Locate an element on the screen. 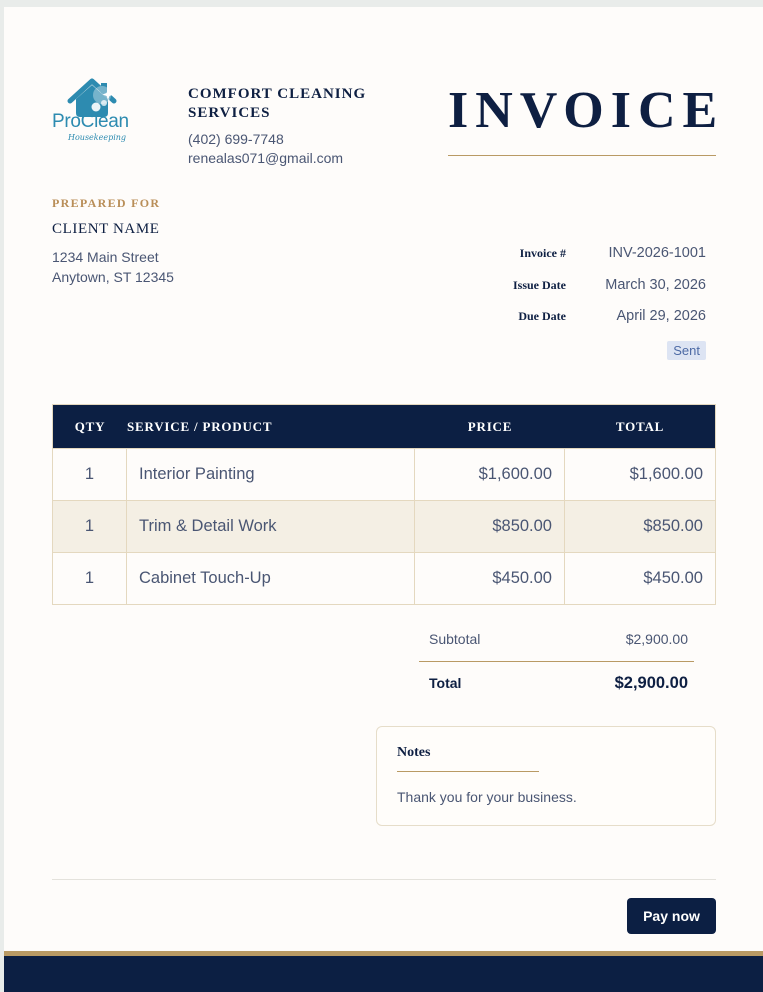 Image resolution: width=763 pixels, height=992 pixels. company-name: COMFORT CLEANING SERVICES is located at coordinates (277, 103).